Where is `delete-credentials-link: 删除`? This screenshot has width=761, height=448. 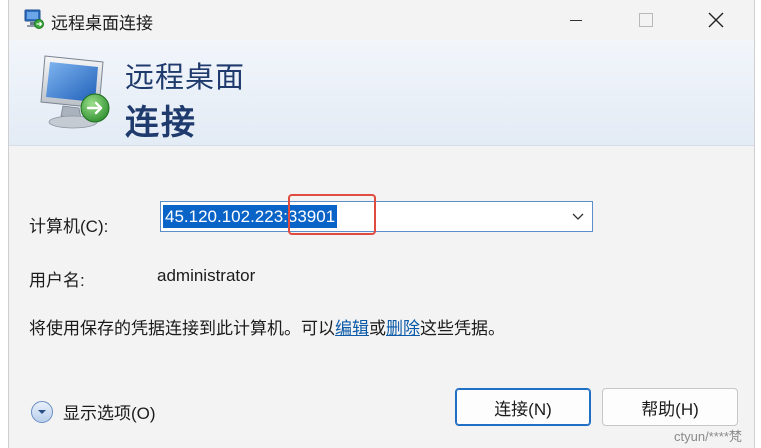 delete-credentials-link: 删除 is located at coordinates (403, 328).